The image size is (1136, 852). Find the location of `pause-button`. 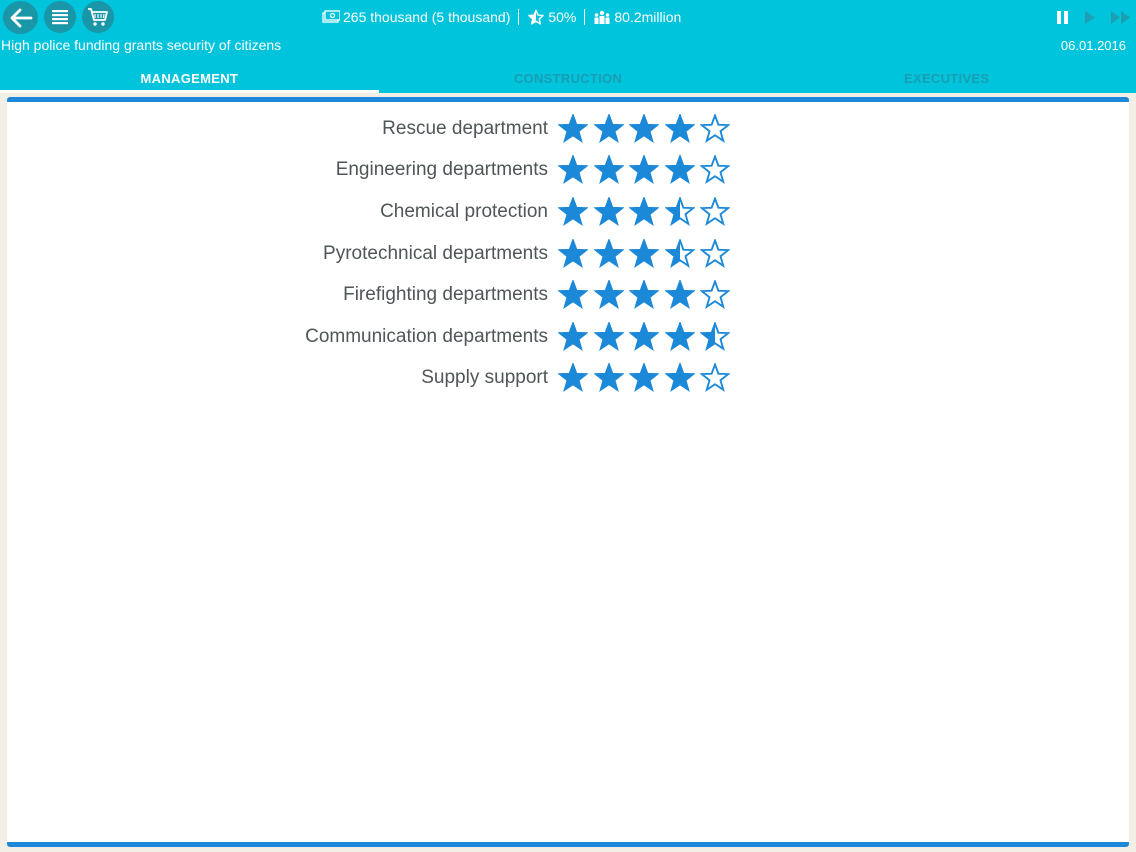

pause-button is located at coordinates (1062, 17).